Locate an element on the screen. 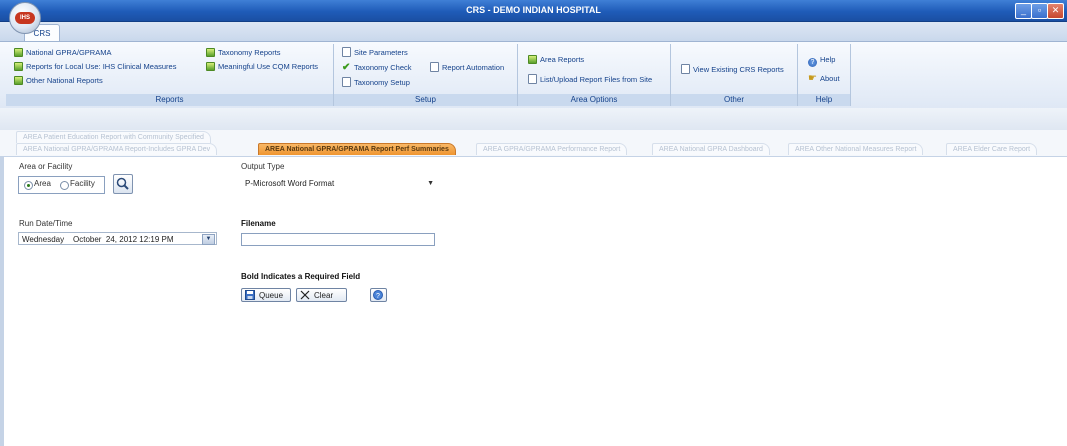 This screenshot has width=1067, height=446. area-facility-radio-group: Area Facility is located at coordinates (61, 185).